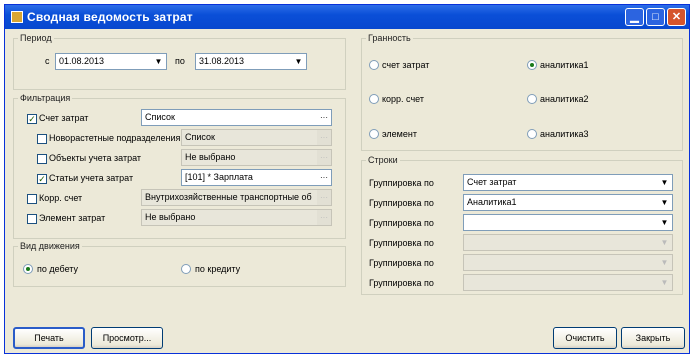 The height and width of the screenshot is (358, 694). I want to click on app-icon, so click(17, 17).